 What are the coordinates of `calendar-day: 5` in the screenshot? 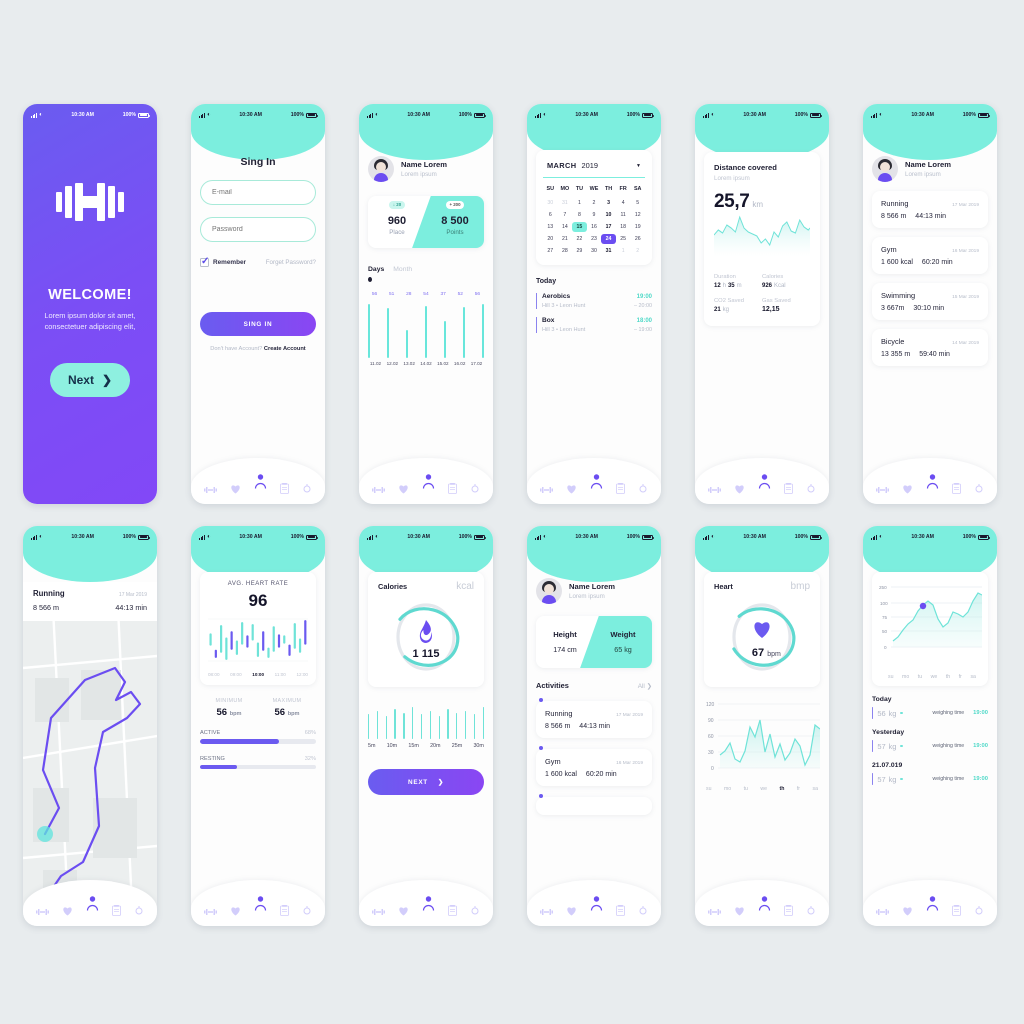 It's located at (637, 203).